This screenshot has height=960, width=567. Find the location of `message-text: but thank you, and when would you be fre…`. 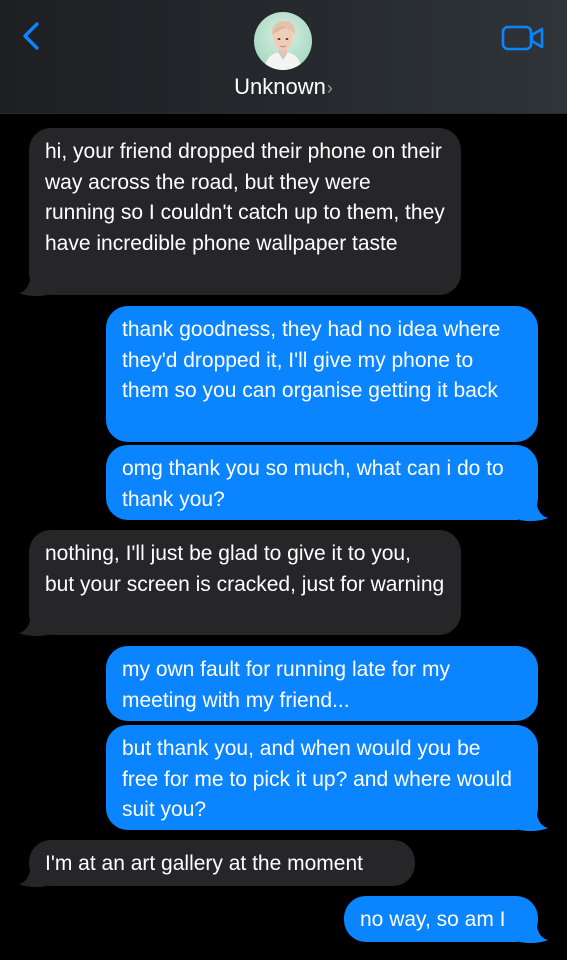

message-text: but thank you, and when would you be fre… is located at coordinates (317, 779).